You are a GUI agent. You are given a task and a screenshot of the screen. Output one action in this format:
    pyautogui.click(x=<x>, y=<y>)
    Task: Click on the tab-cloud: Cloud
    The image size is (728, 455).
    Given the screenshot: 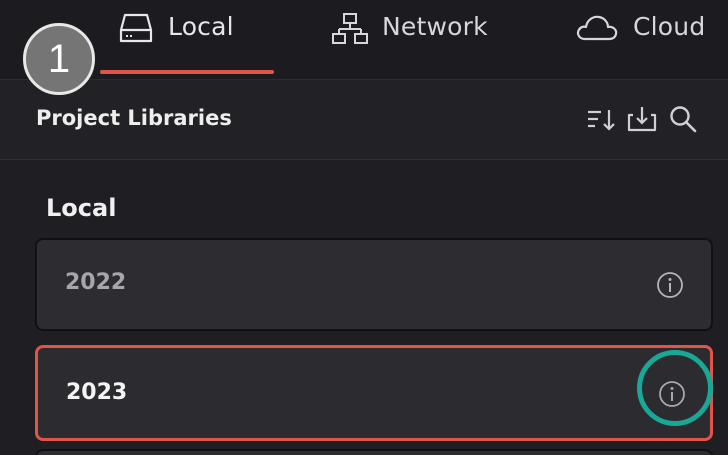 What is the action you would take?
    pyautogui.click(x=640, y=40)
    